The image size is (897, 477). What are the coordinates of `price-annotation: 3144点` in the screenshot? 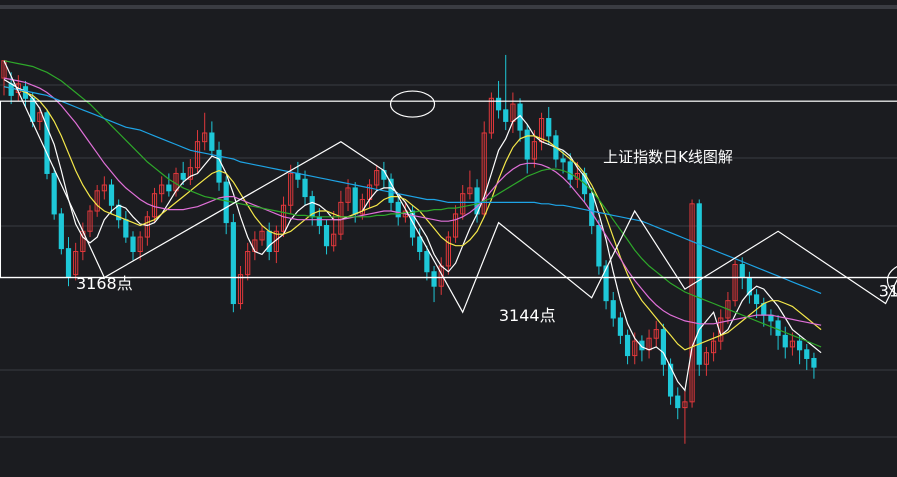 It's located at (527, 315).